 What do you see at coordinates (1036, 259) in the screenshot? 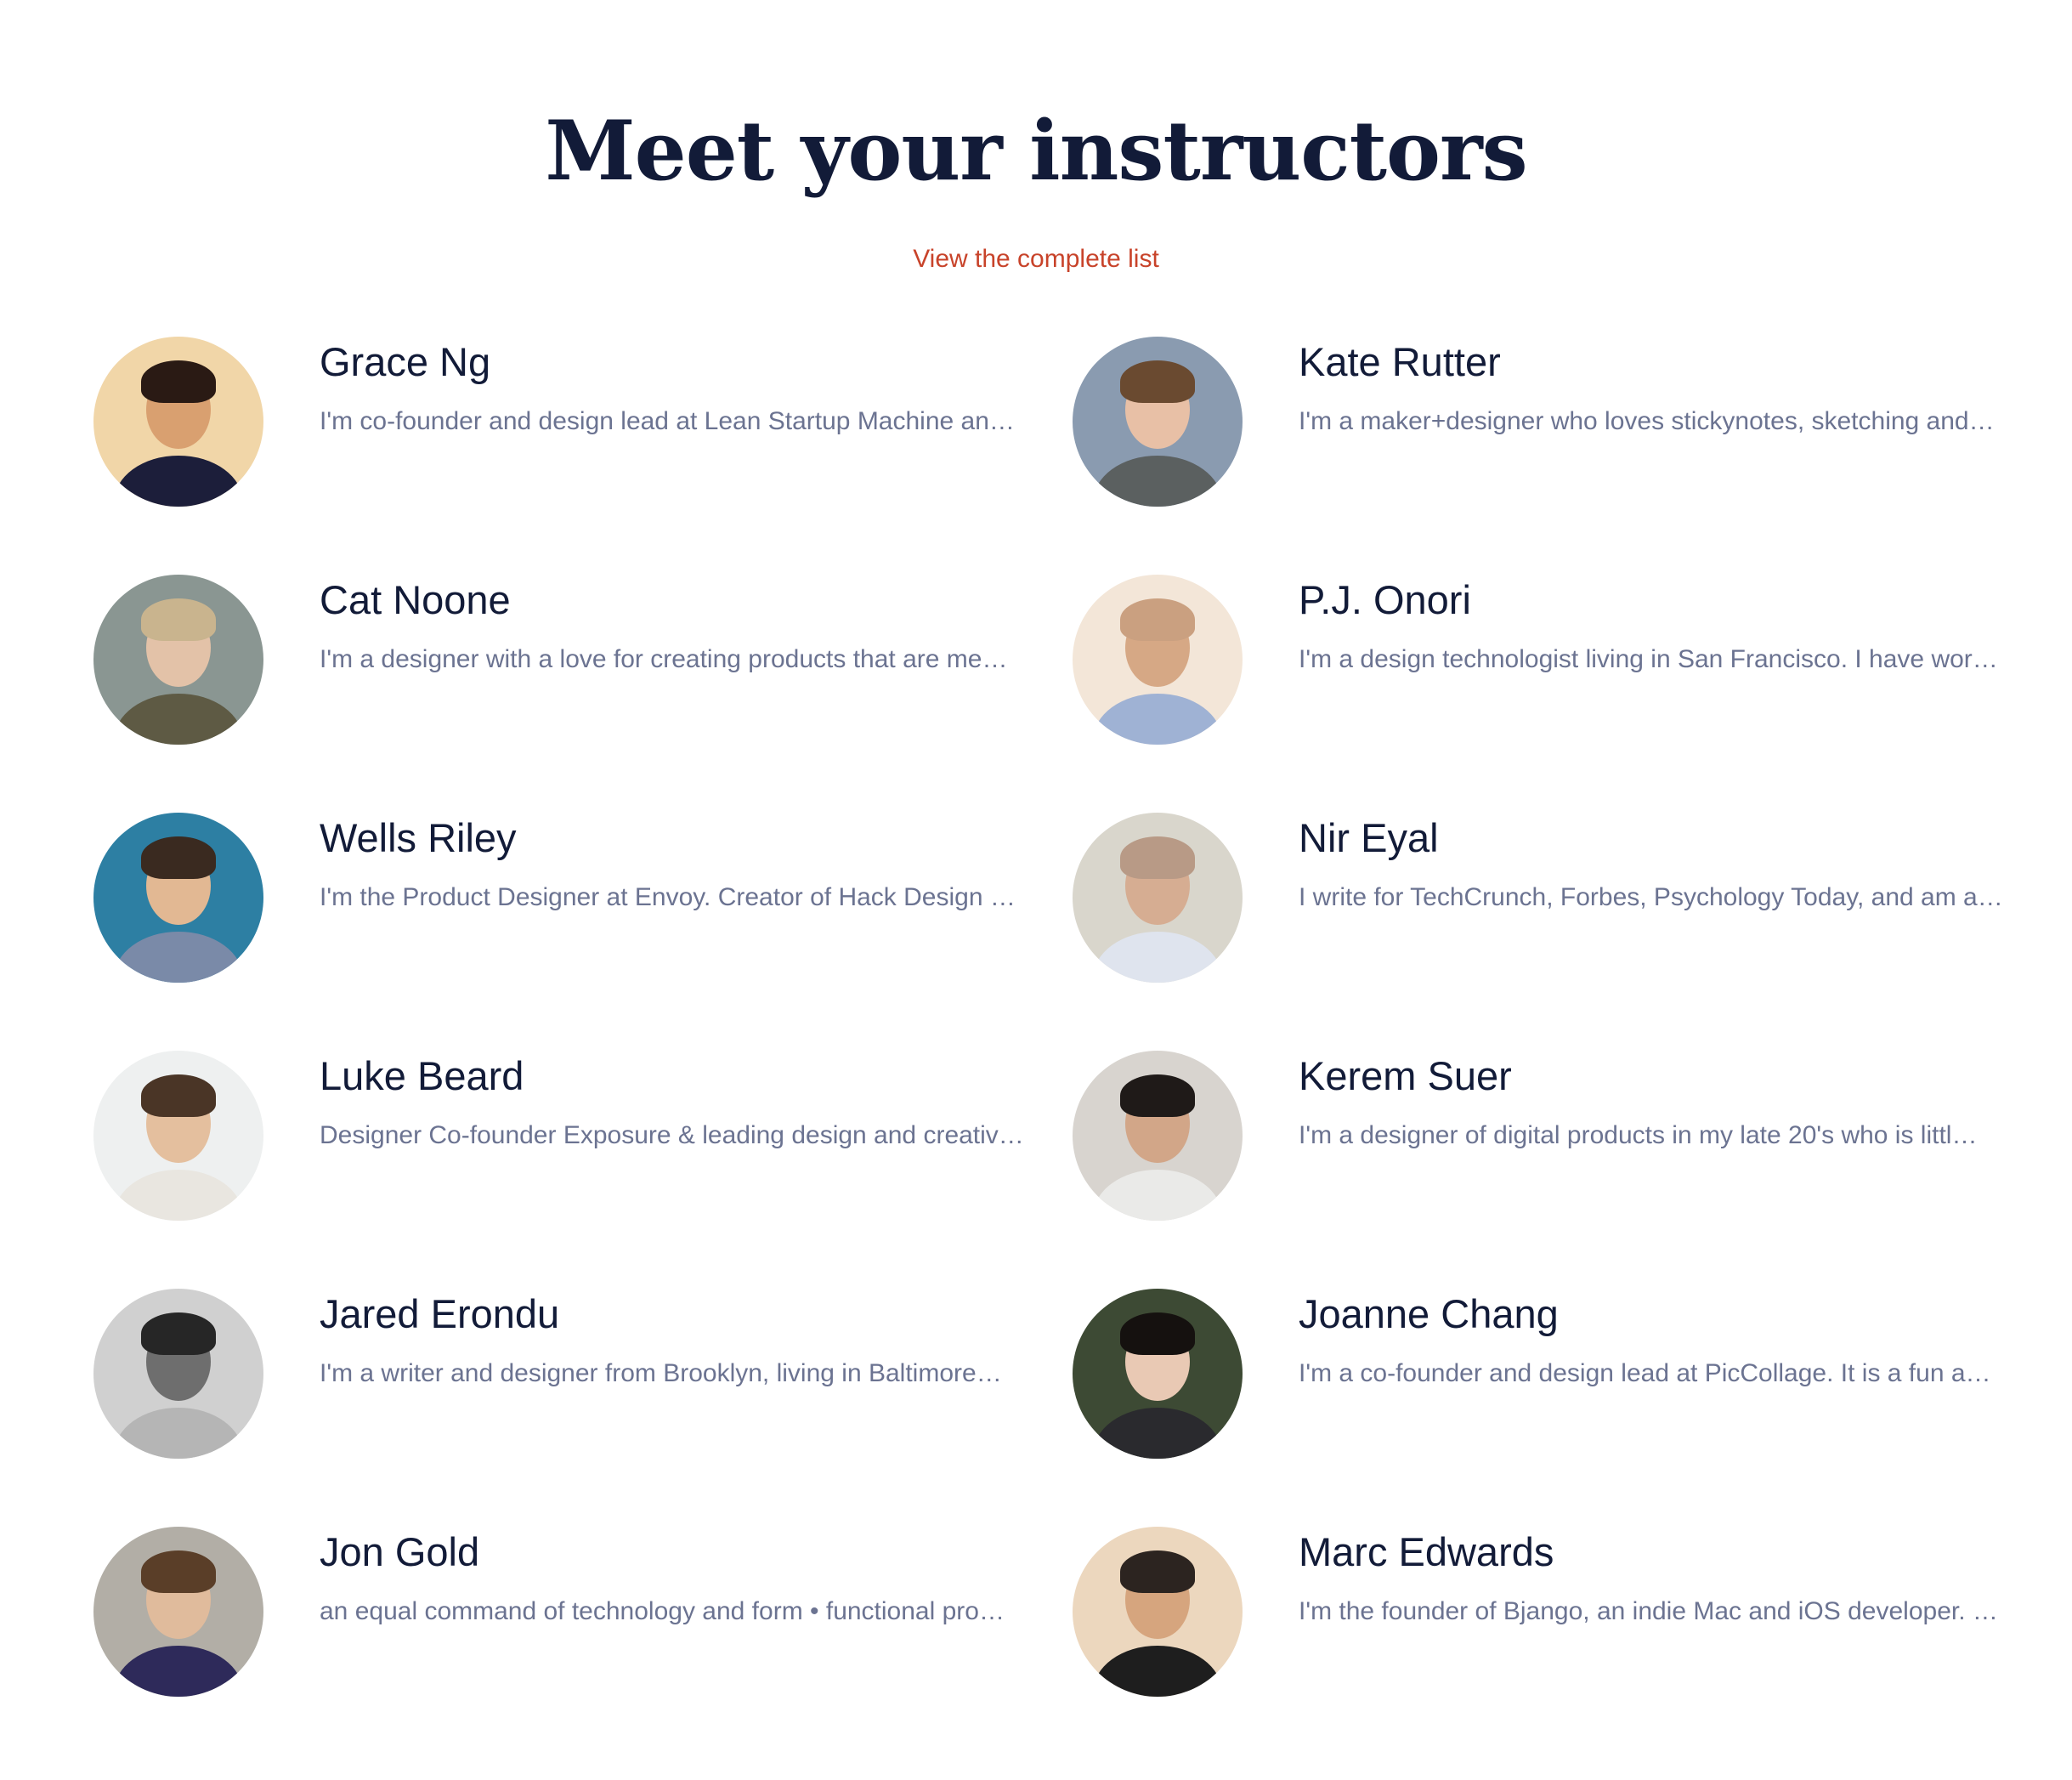
I see `view-complete-list-link: View the complete list` at bounding box center [1036, 259].